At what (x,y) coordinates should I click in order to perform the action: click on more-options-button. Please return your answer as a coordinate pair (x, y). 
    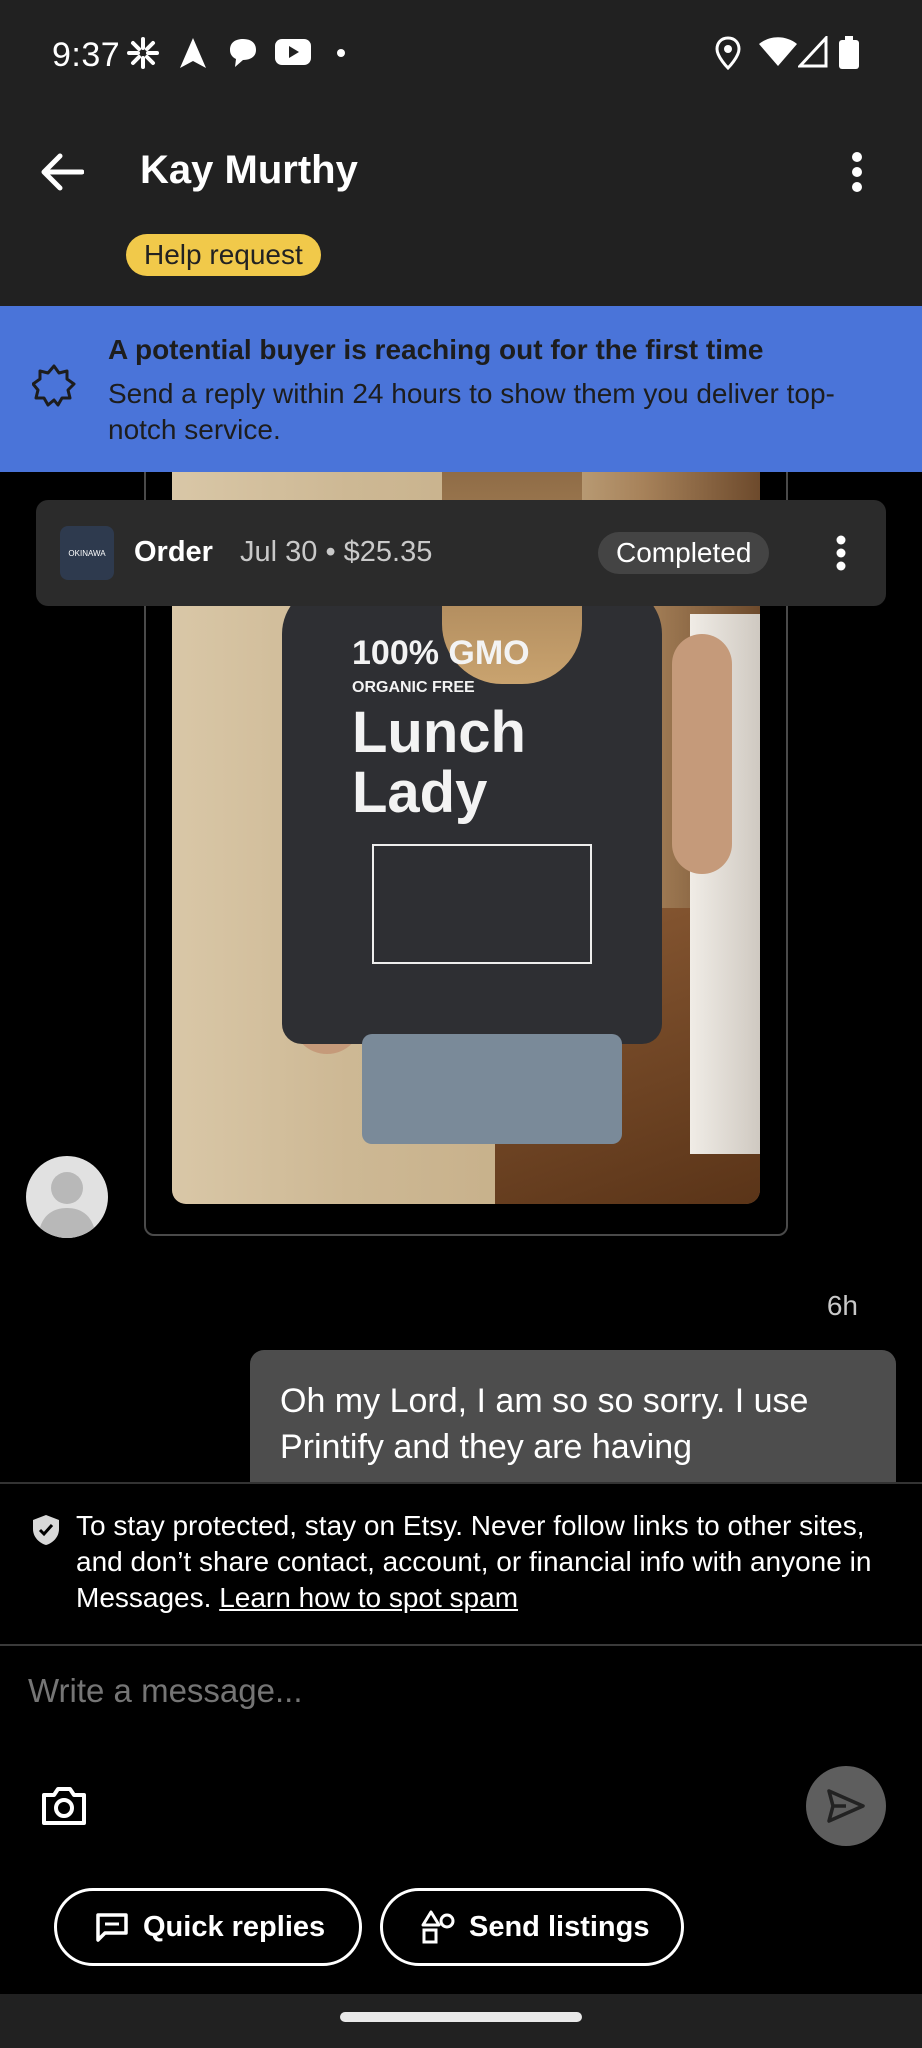
    Looking at the image, I should click on (857, 172).